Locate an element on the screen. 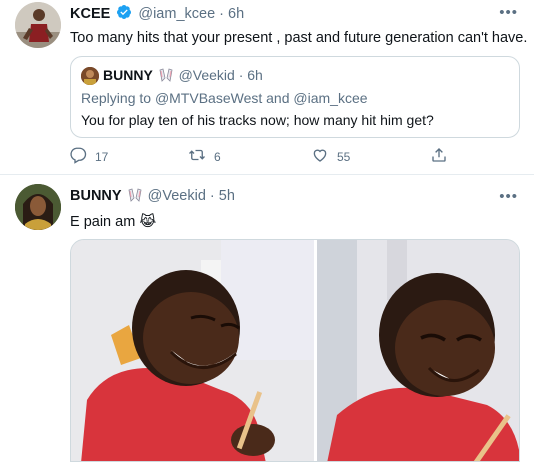  crying-laughing-cat-emoji: 😹 is located at coordinates (148, 222).